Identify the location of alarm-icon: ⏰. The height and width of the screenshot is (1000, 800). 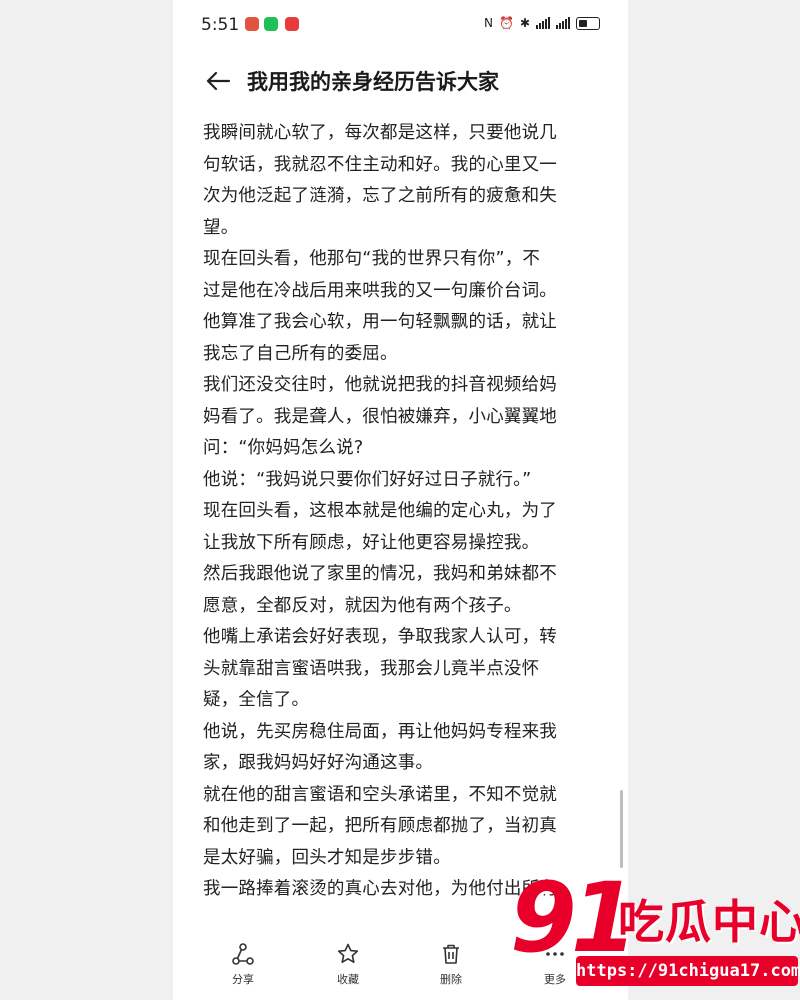
(506, 23).